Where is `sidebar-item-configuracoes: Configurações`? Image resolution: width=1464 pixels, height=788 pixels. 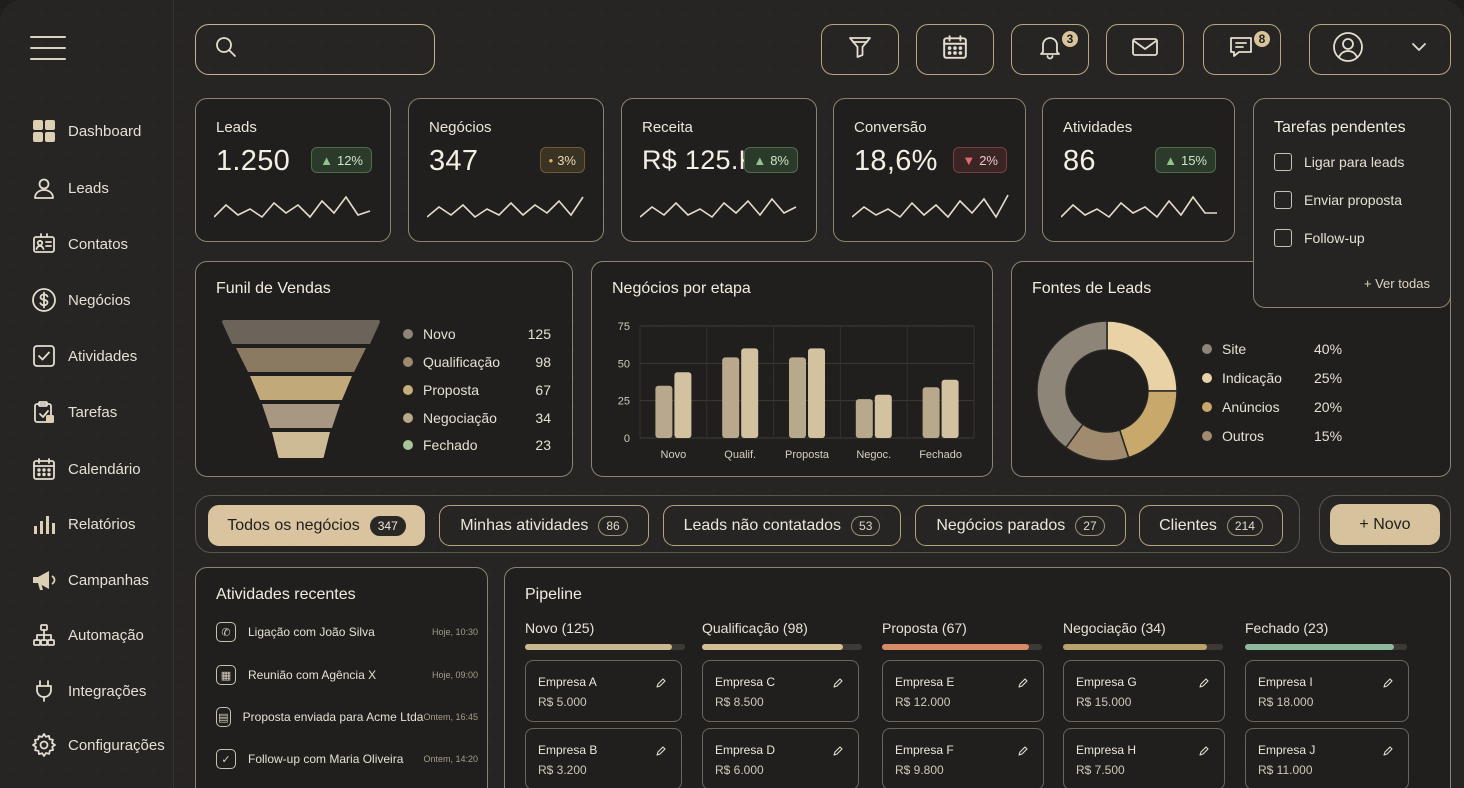 sidebar-item-configuracoes: Configurações is located at coordinates (100, 745).